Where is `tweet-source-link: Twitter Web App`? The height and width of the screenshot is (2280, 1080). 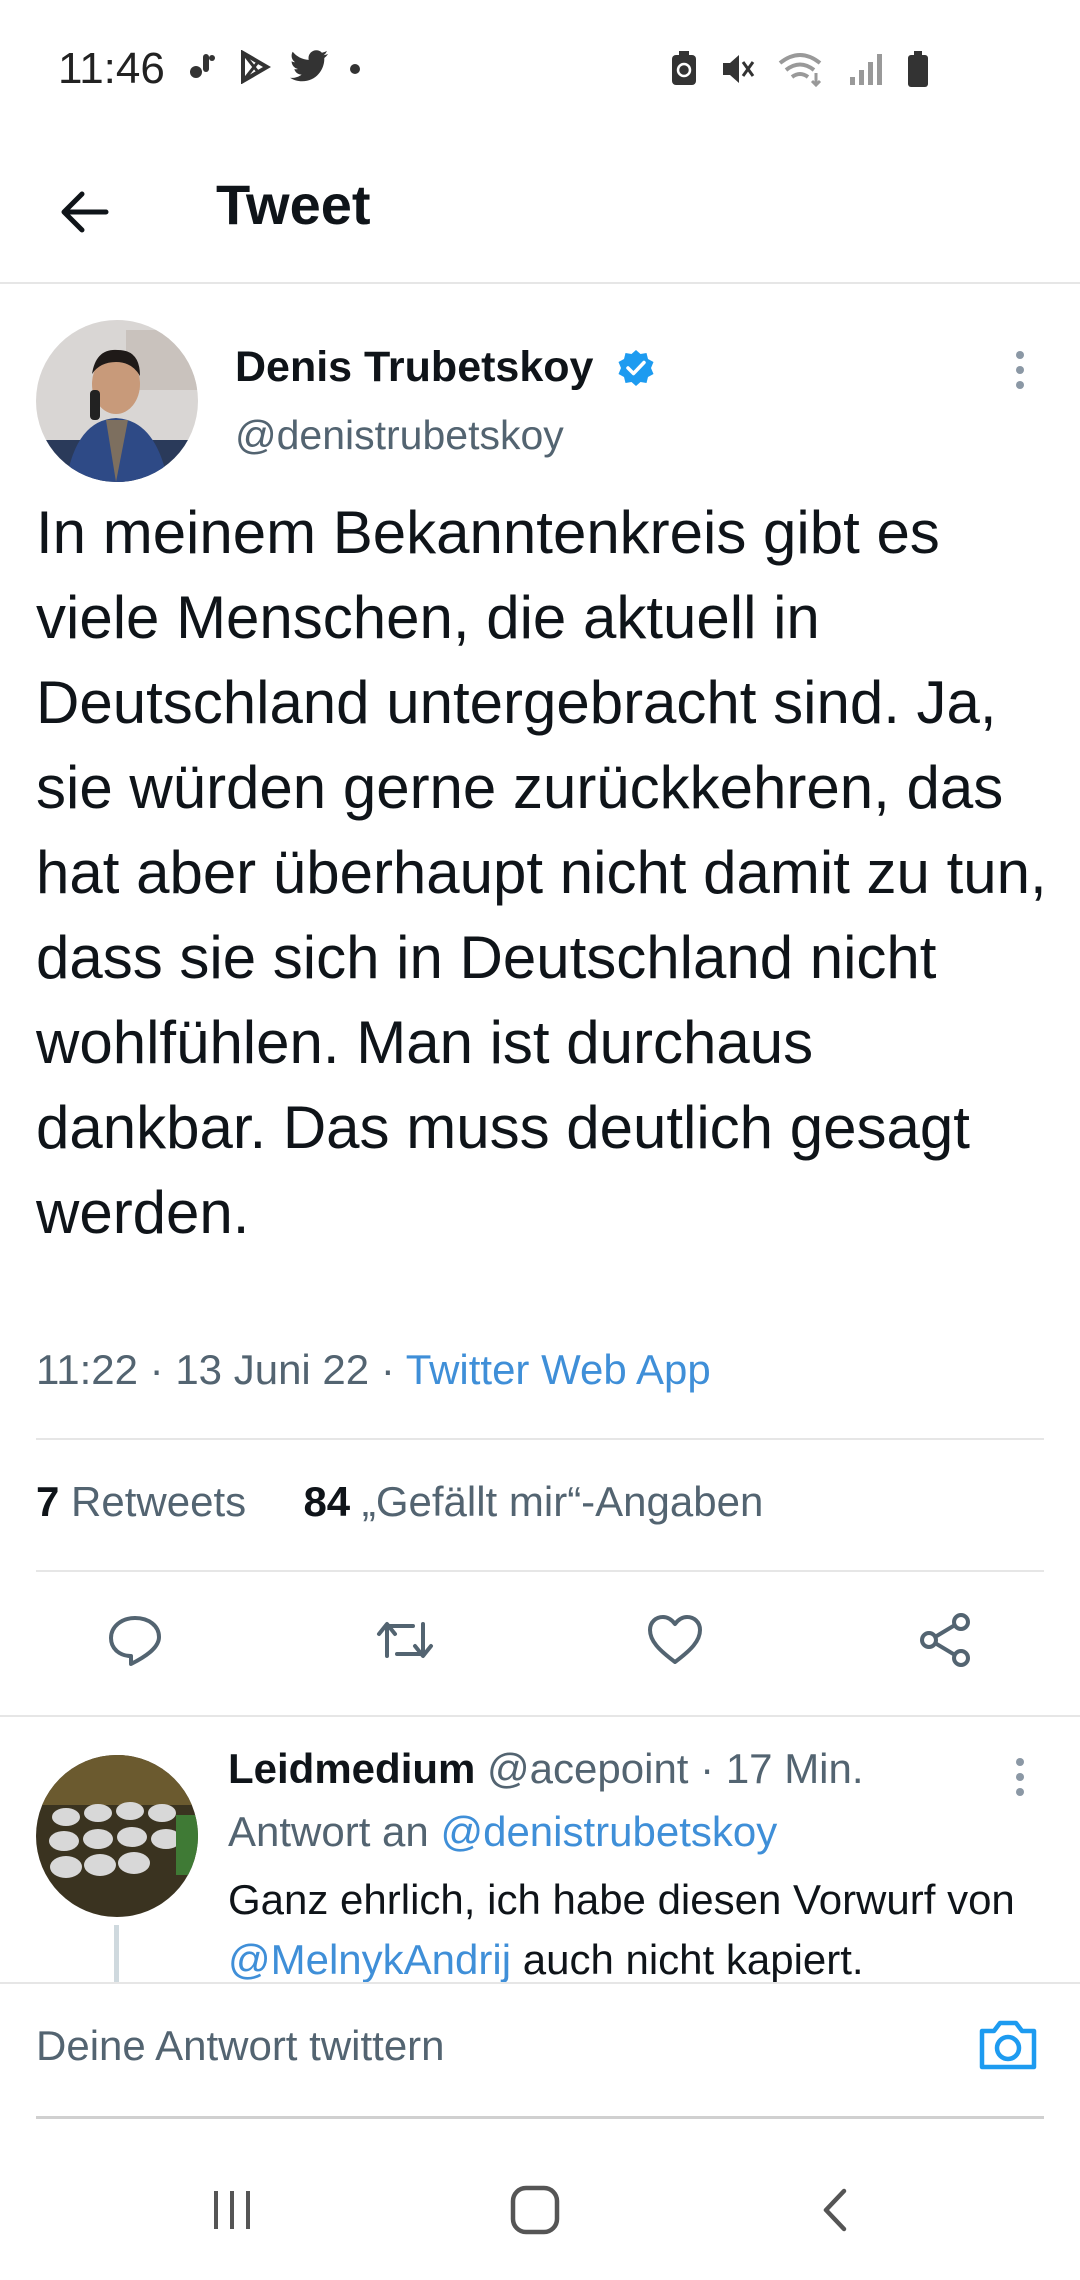
tweet-source-link: Twitter Web App is located at coordinates (558, 1369).